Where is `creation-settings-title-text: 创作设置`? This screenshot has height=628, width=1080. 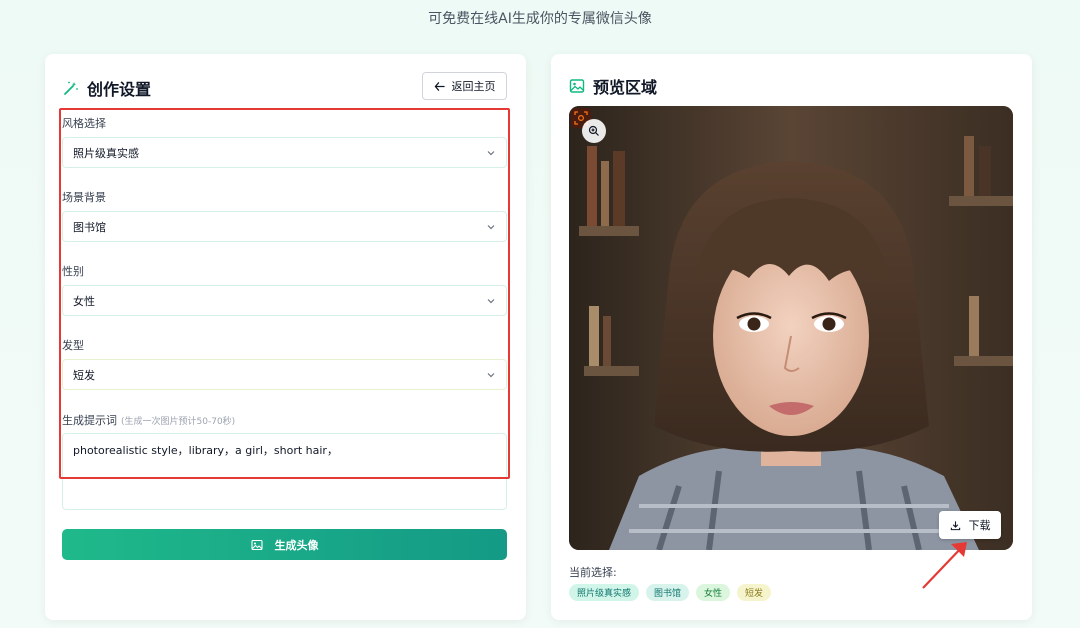 creation-settings-title-text: 创作设置 is located at coordinates (119, 89).